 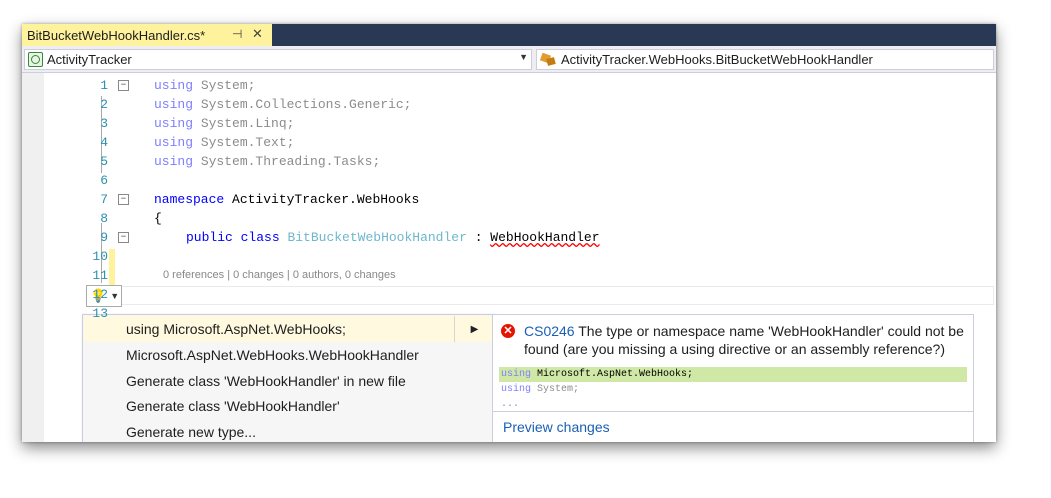 What do you see at coordinates (278, 59) in the screenshot?
I see `project-dropdown: ActivityTracker ▼` at bounding box center [278, 59].